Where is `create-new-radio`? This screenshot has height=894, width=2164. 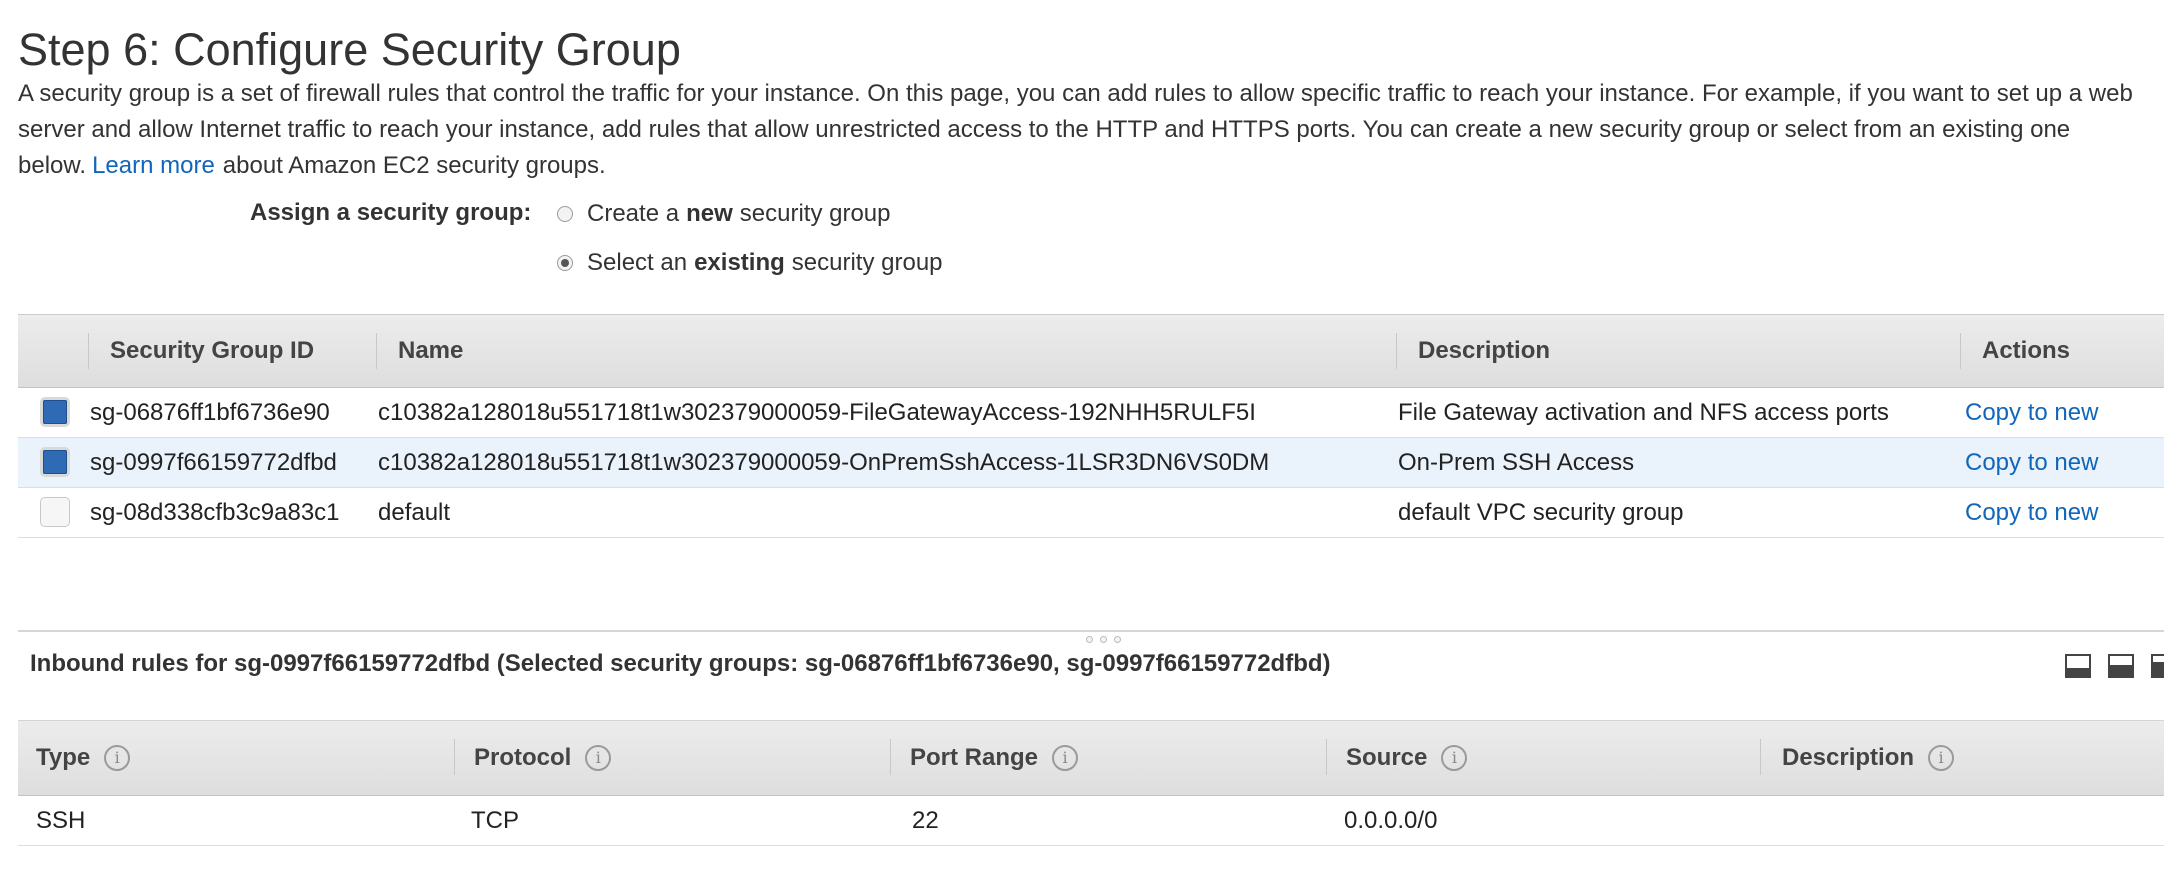 create-new-radio is located at coordinates (565, 214).